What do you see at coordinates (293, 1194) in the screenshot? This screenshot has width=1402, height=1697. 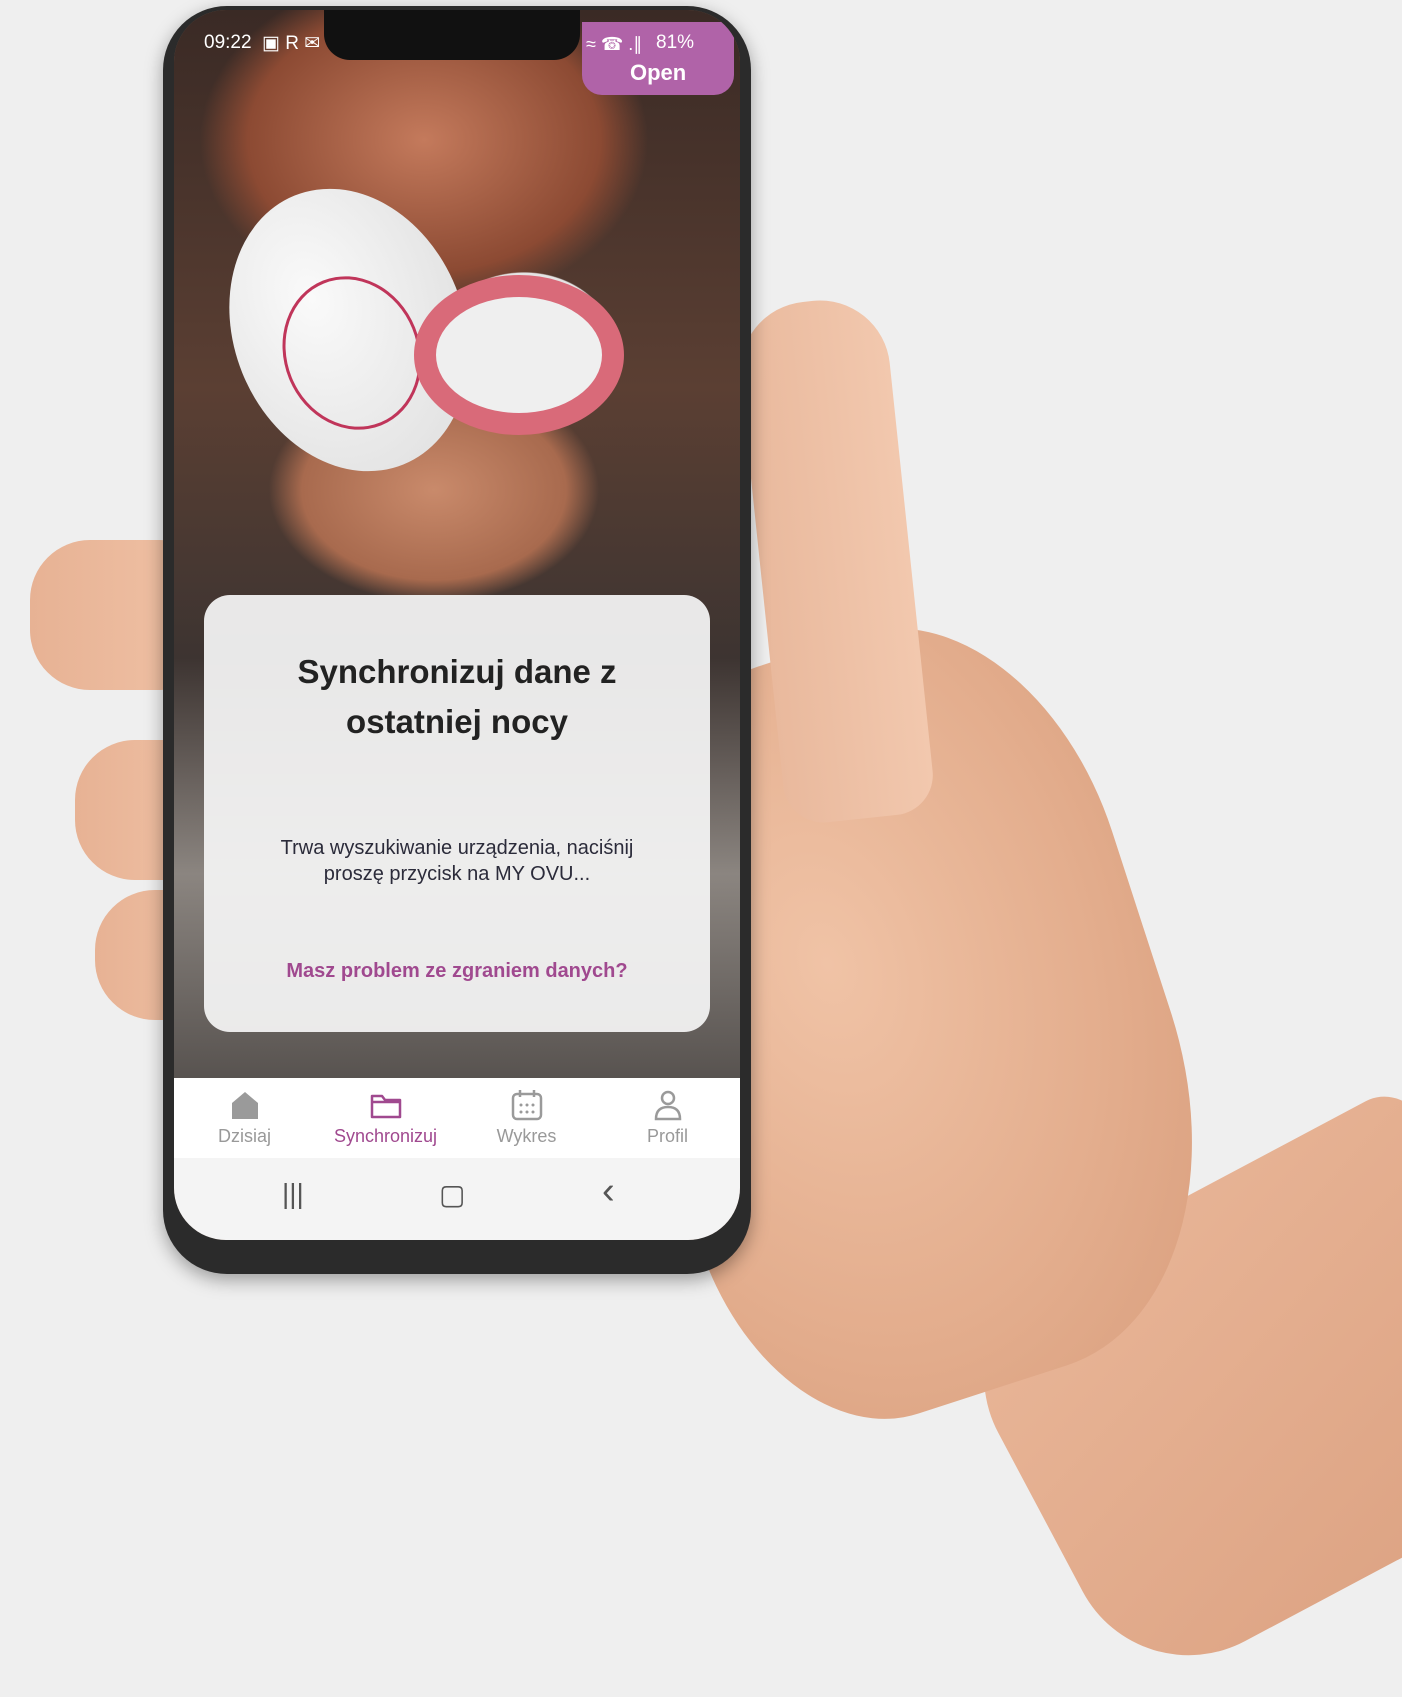 I see `recents-button: |||` at bounding box center [293, 1194].